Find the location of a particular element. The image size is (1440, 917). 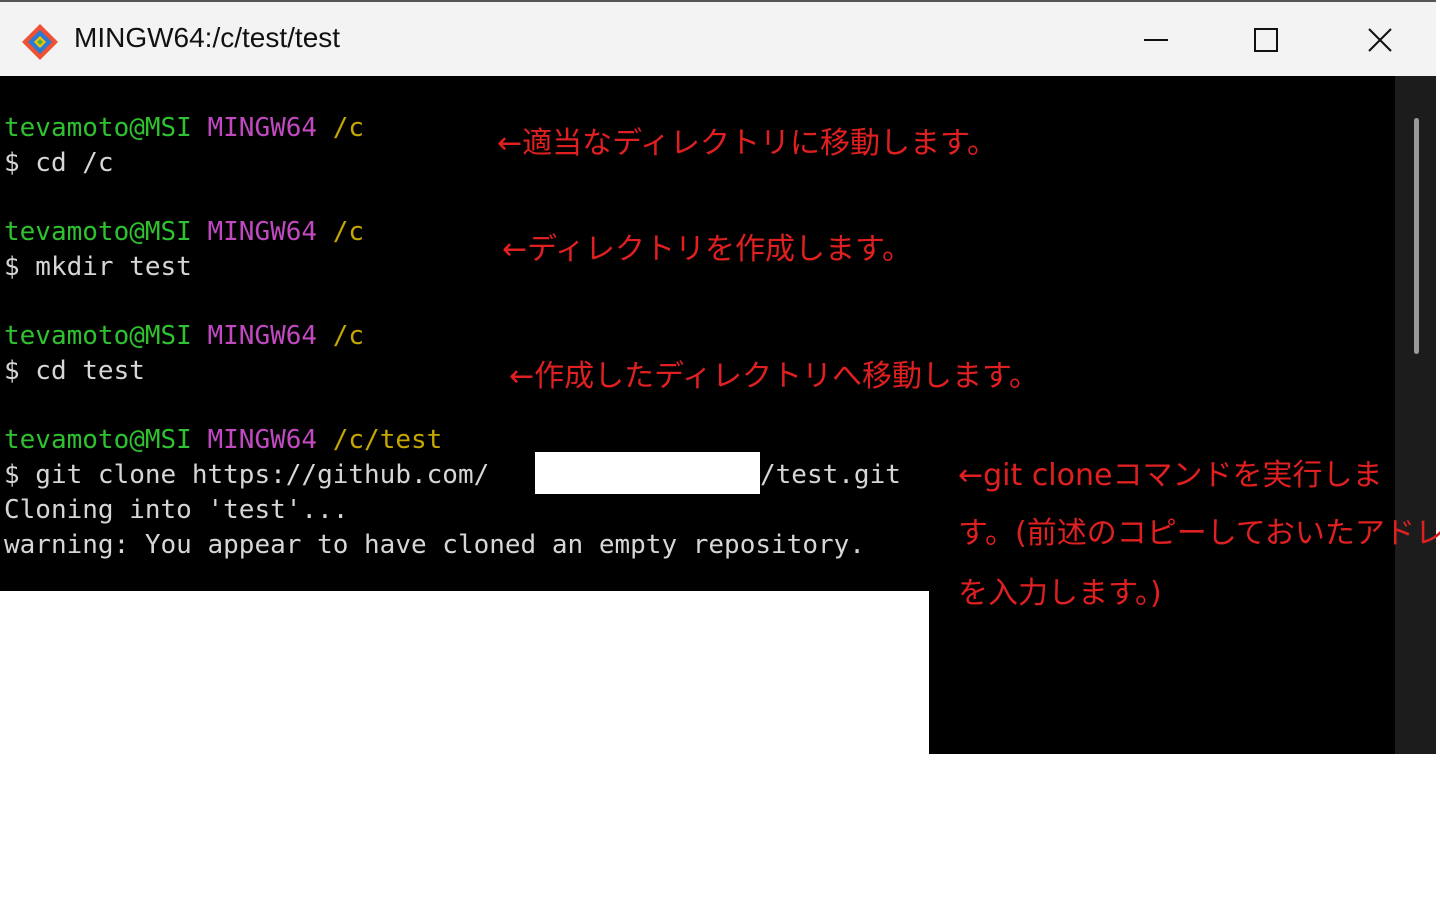

minimize-button is located at coordinates (1156, 40).